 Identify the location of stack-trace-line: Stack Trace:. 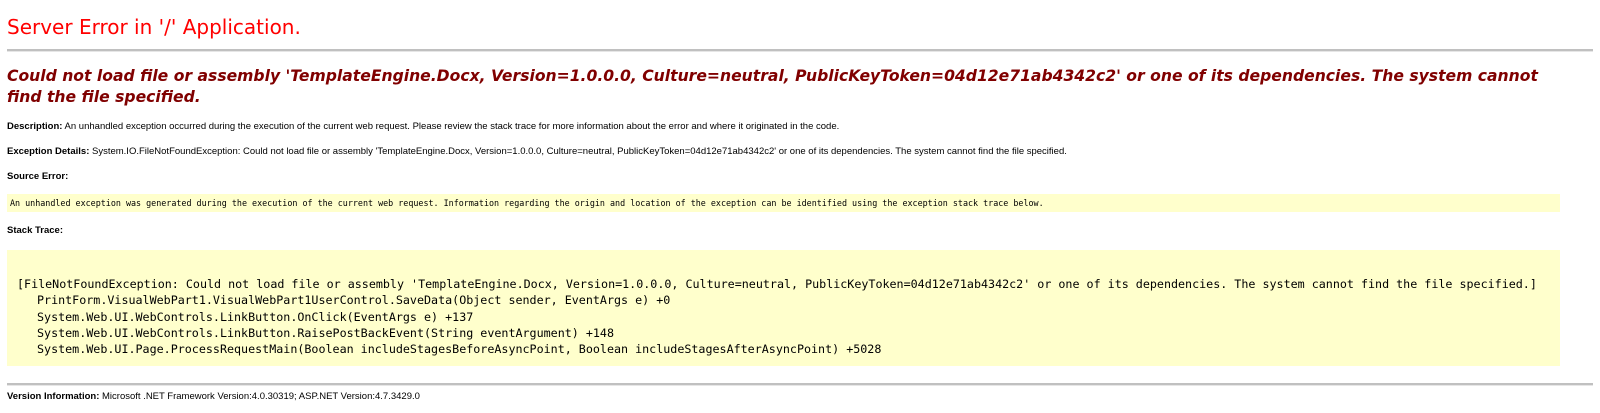
(35, 231).